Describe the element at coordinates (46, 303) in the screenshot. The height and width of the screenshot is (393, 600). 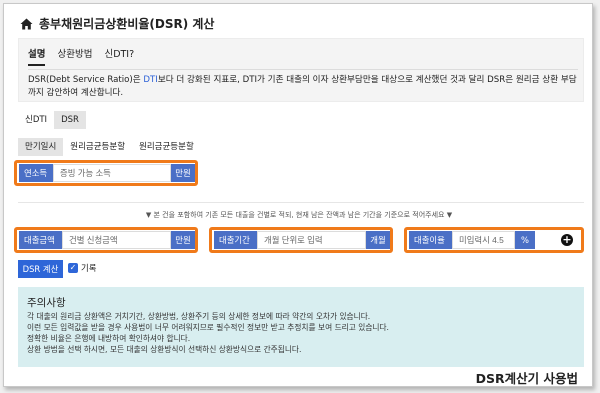
I see `caution-title: 주의사항` at that location.